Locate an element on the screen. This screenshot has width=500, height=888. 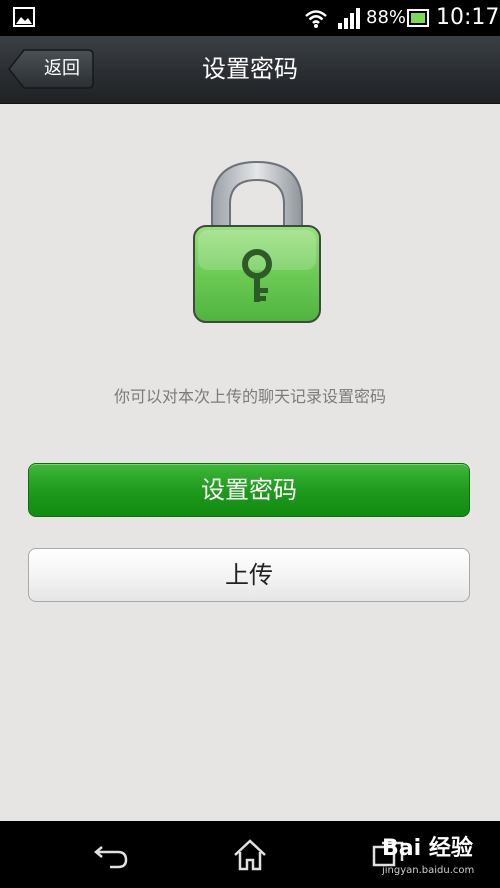
baidu-jingyan-watermark: Bai 经验 jingyan.baidu.com is located at coordinates (440, 858).